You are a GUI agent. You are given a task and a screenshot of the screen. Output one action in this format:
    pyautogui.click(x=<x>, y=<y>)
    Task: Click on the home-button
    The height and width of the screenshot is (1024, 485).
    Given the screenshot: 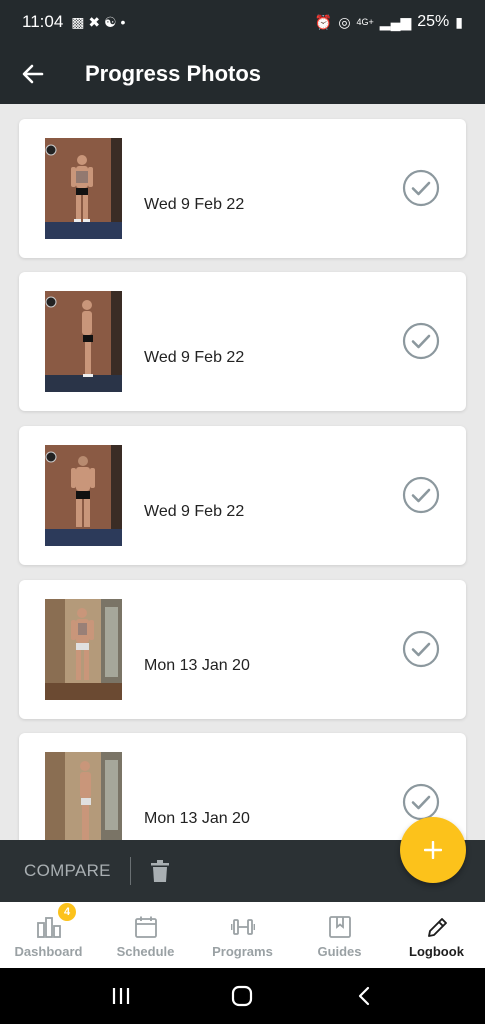 What is the action you would take?
    pyautogui.click(x=242, y=996)
    